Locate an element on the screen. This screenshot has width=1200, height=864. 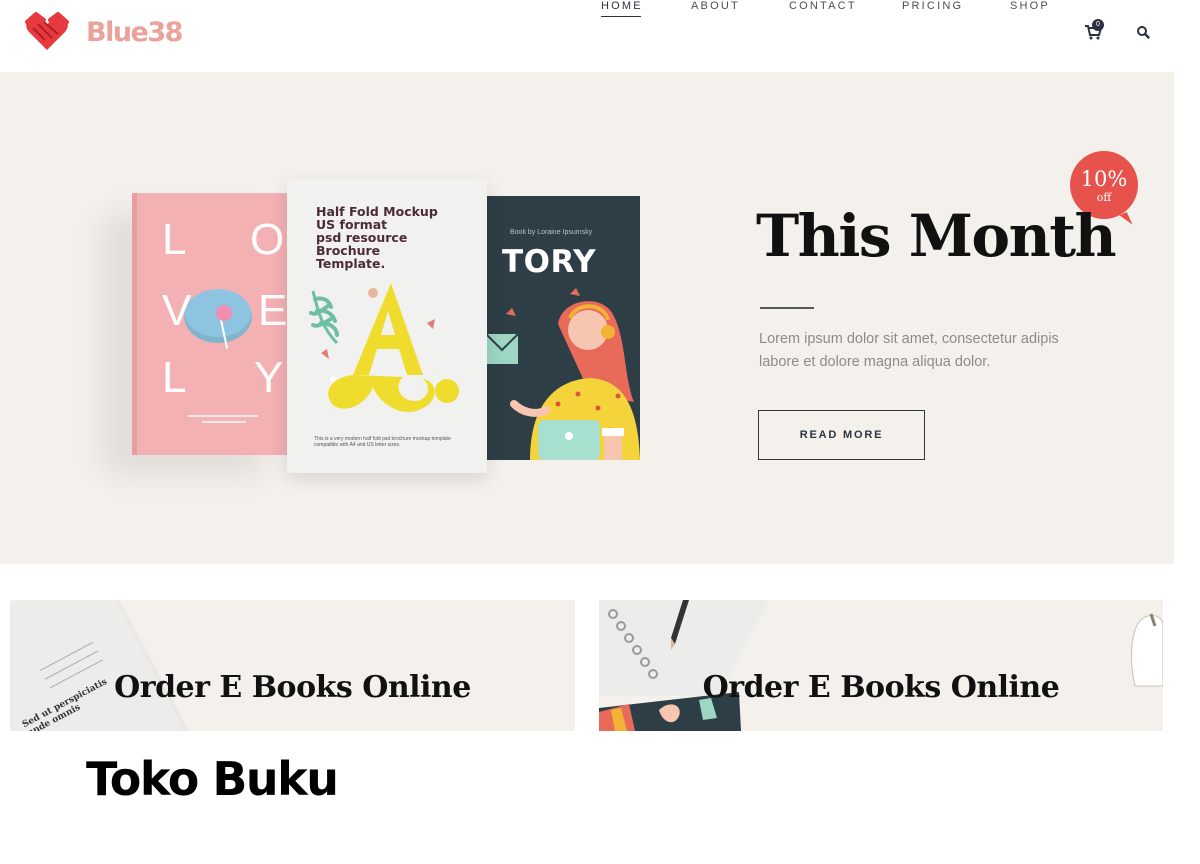
cover-letter: Y is located at coordinates (269, 377).